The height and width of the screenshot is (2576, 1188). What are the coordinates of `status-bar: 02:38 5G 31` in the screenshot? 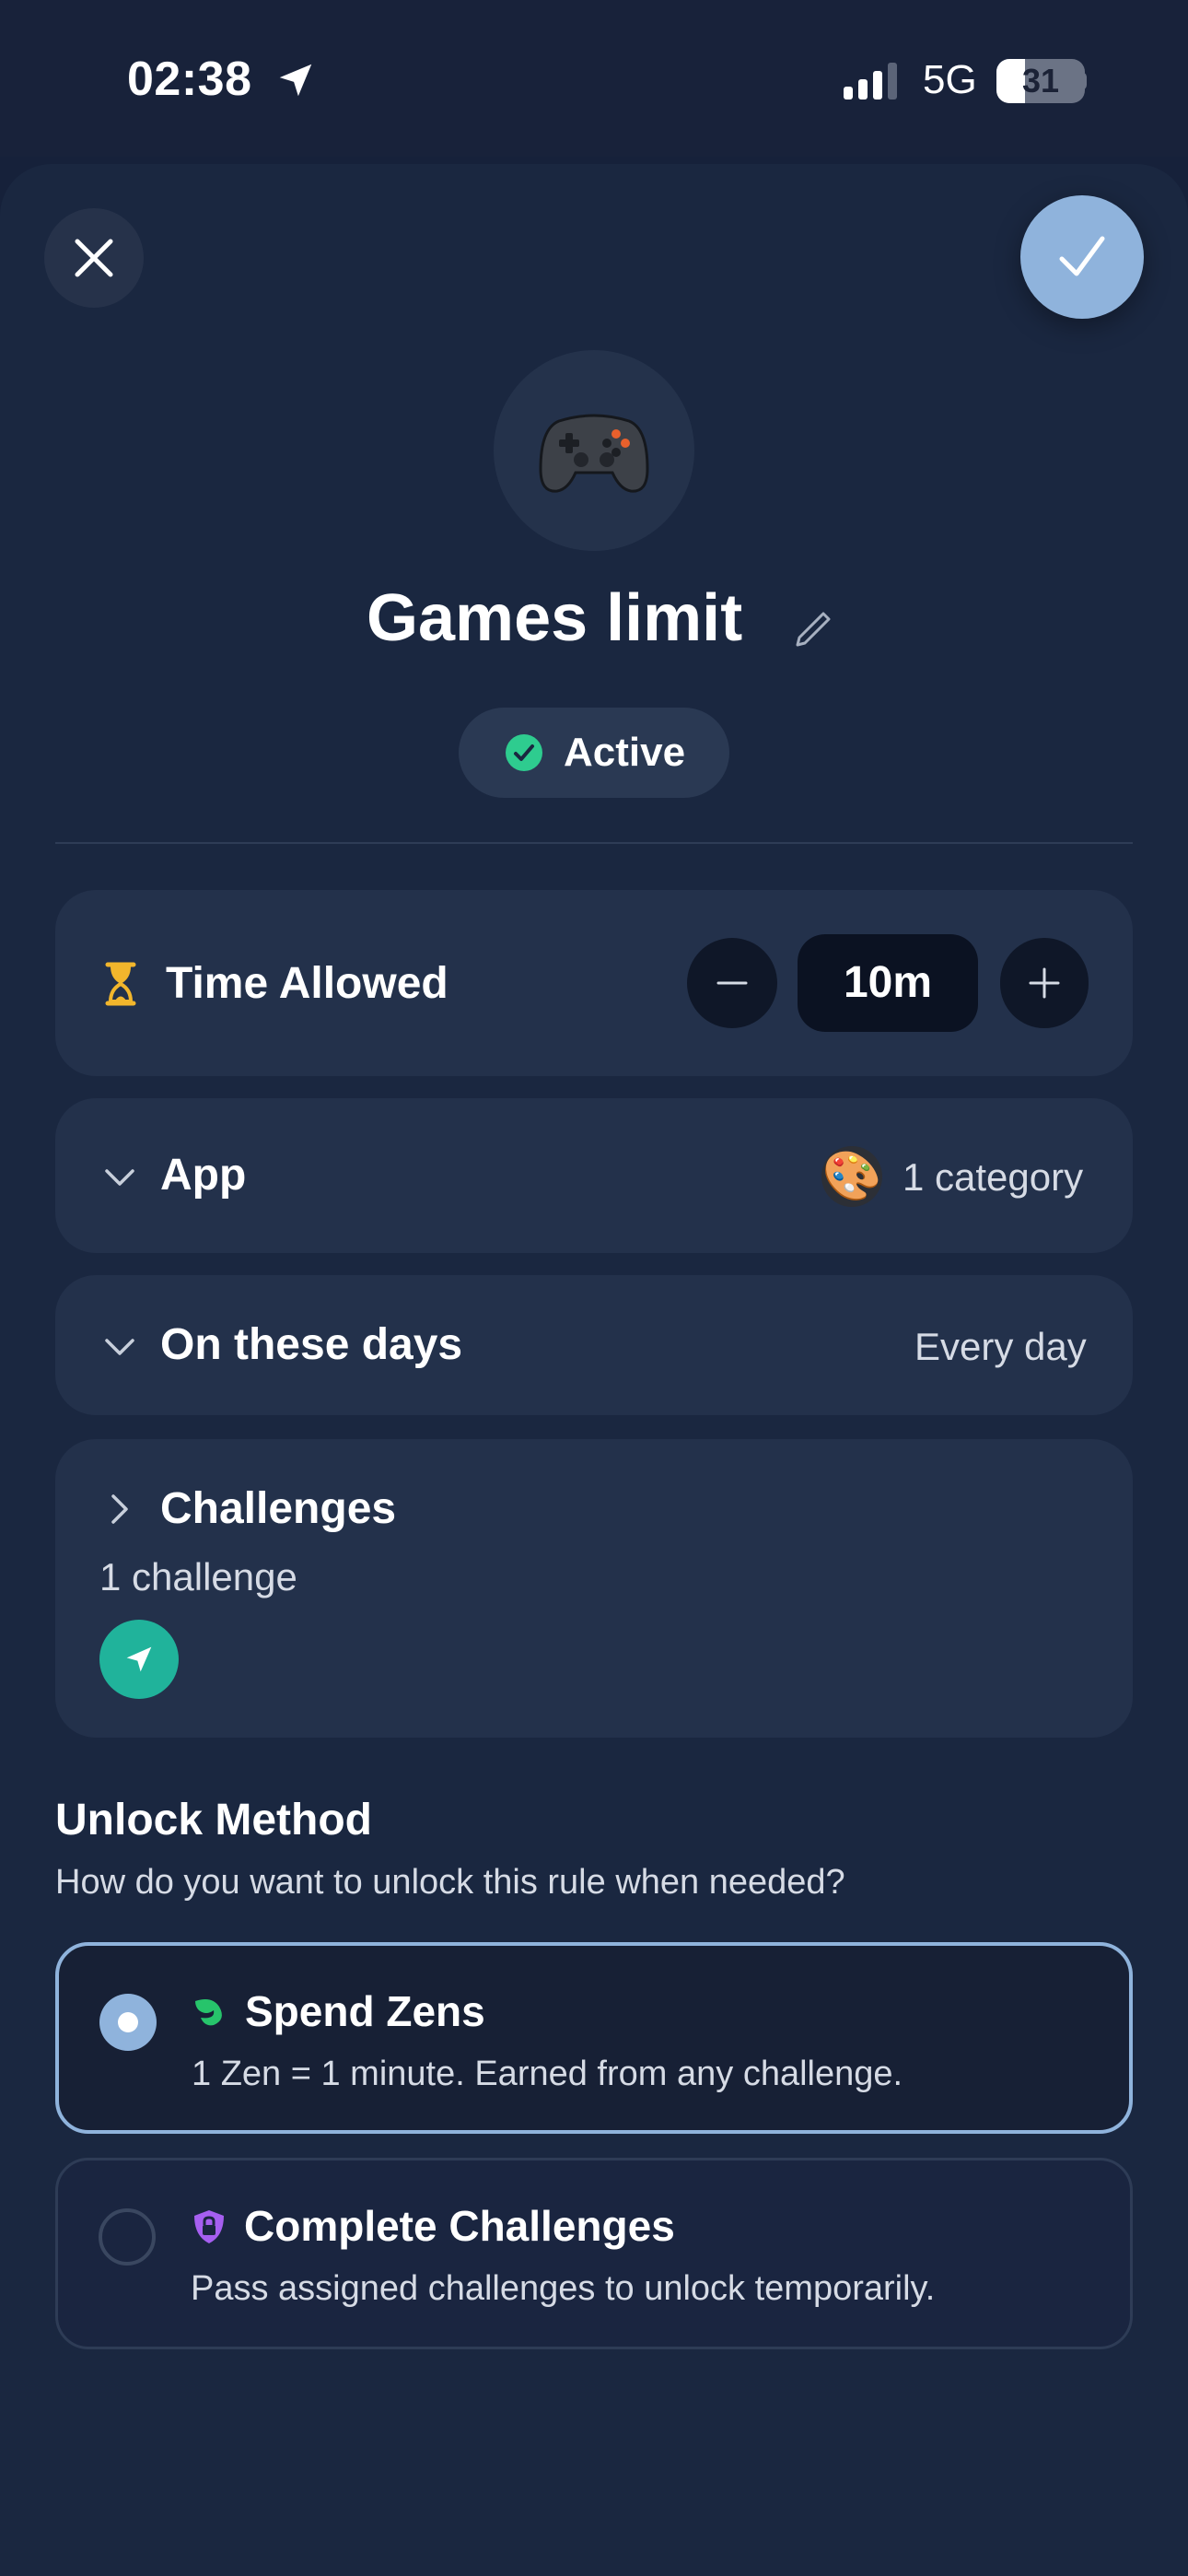 It's located at (594, 78).